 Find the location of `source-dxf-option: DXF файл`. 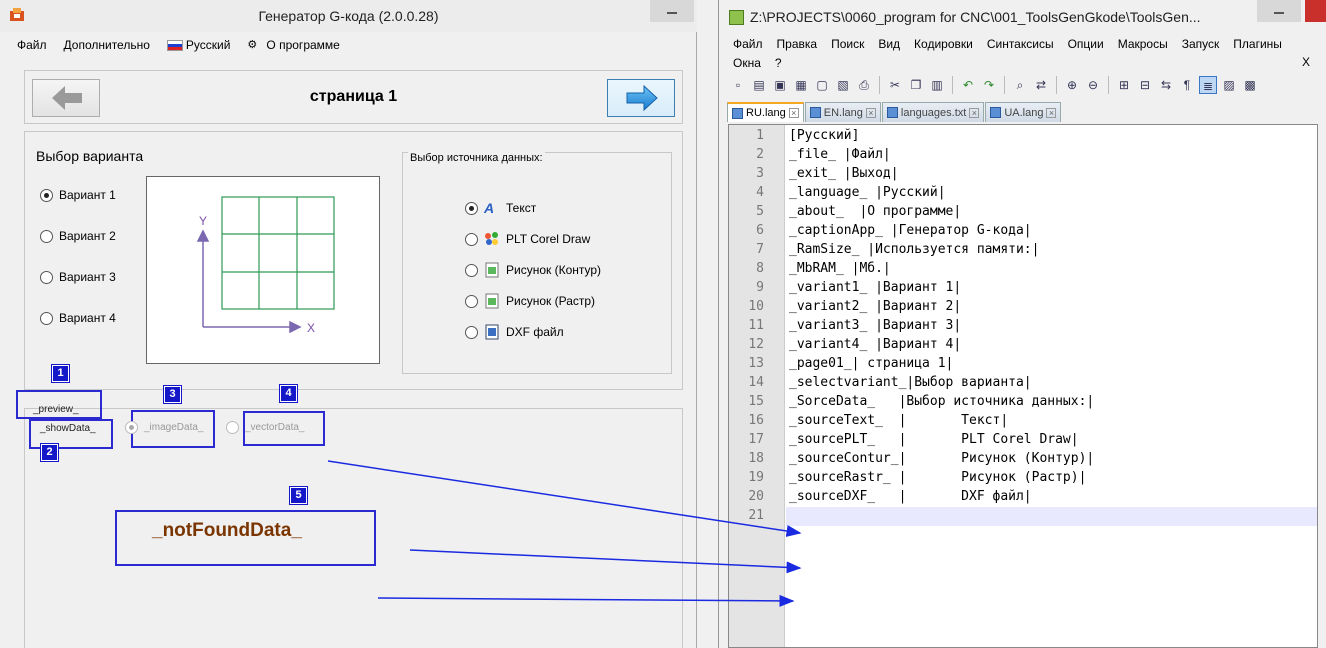

source-dxf-option: DXF файл is located at coordinates (514, 332).